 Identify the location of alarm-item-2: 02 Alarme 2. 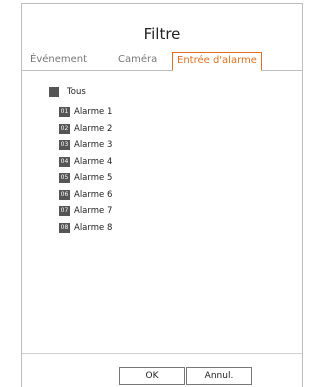
(85, 129).